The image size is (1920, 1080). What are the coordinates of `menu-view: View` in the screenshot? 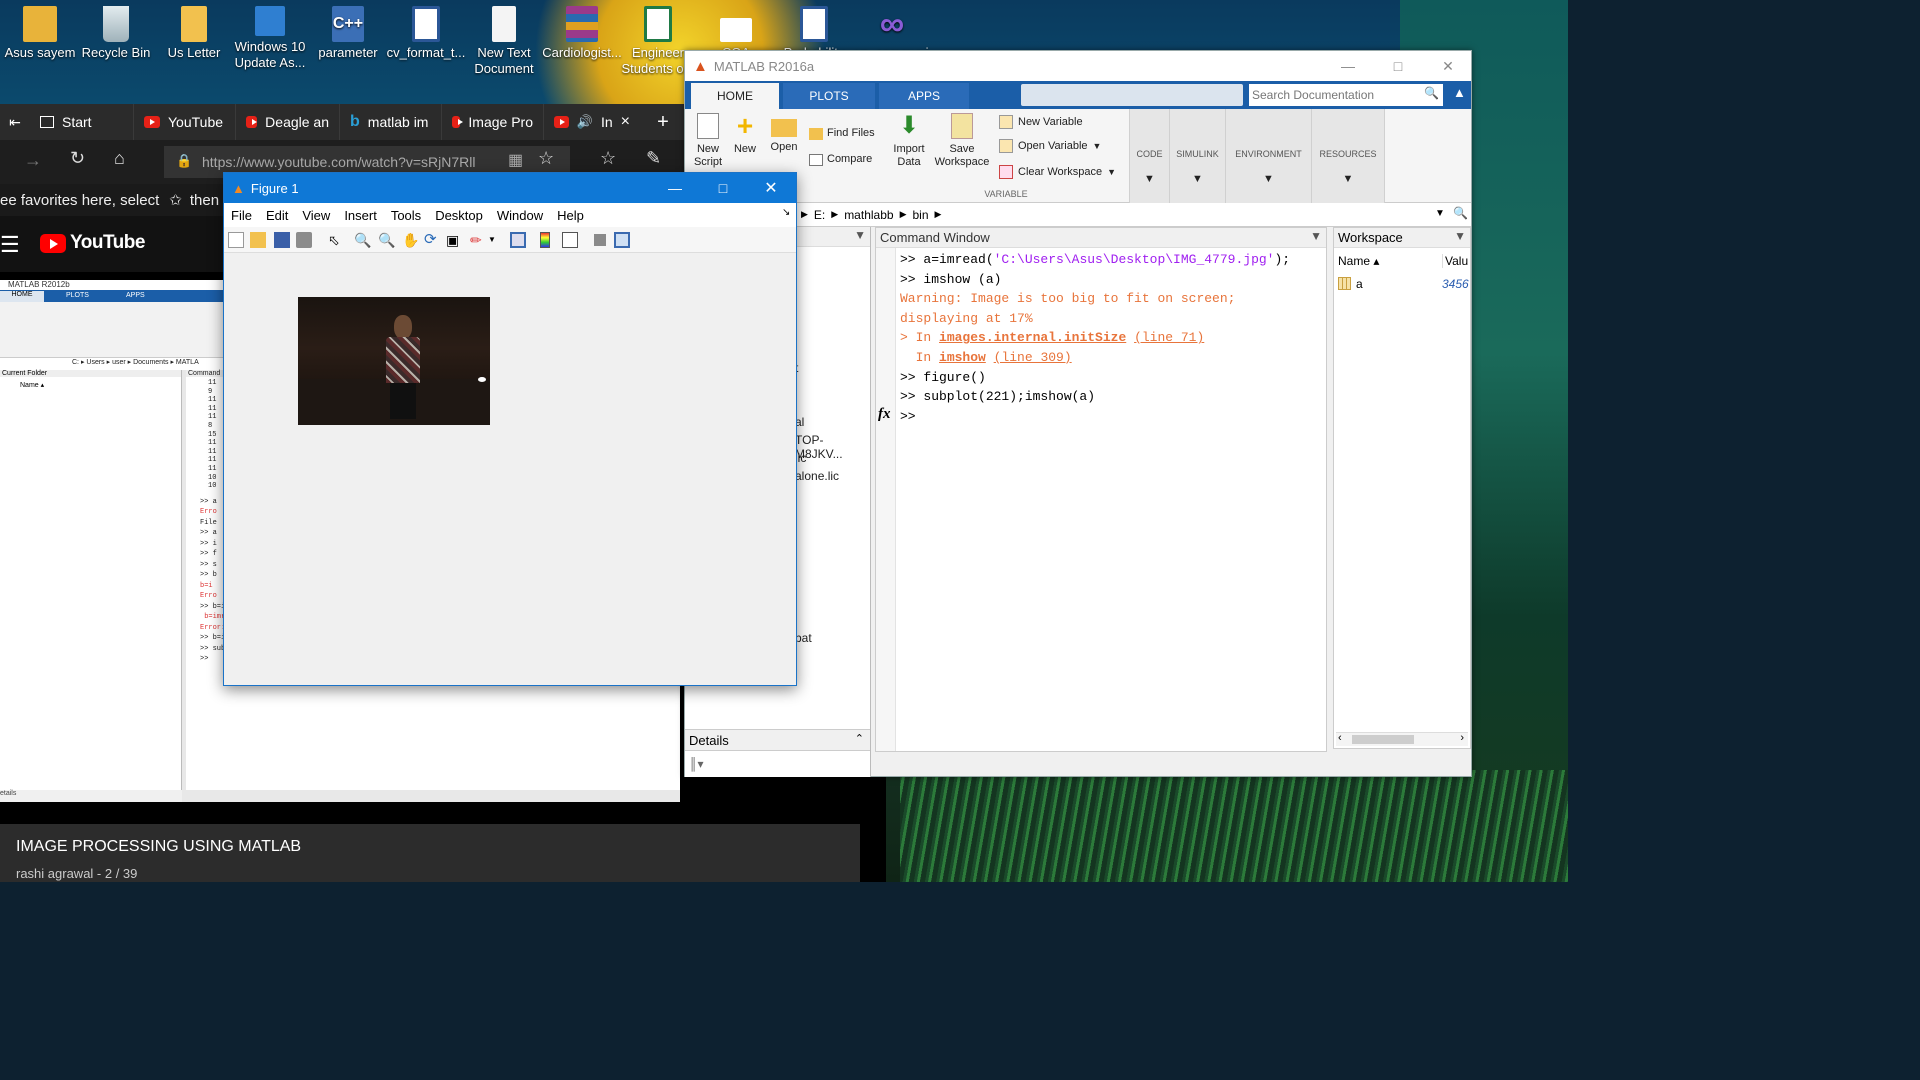 It's located at (316, 215).